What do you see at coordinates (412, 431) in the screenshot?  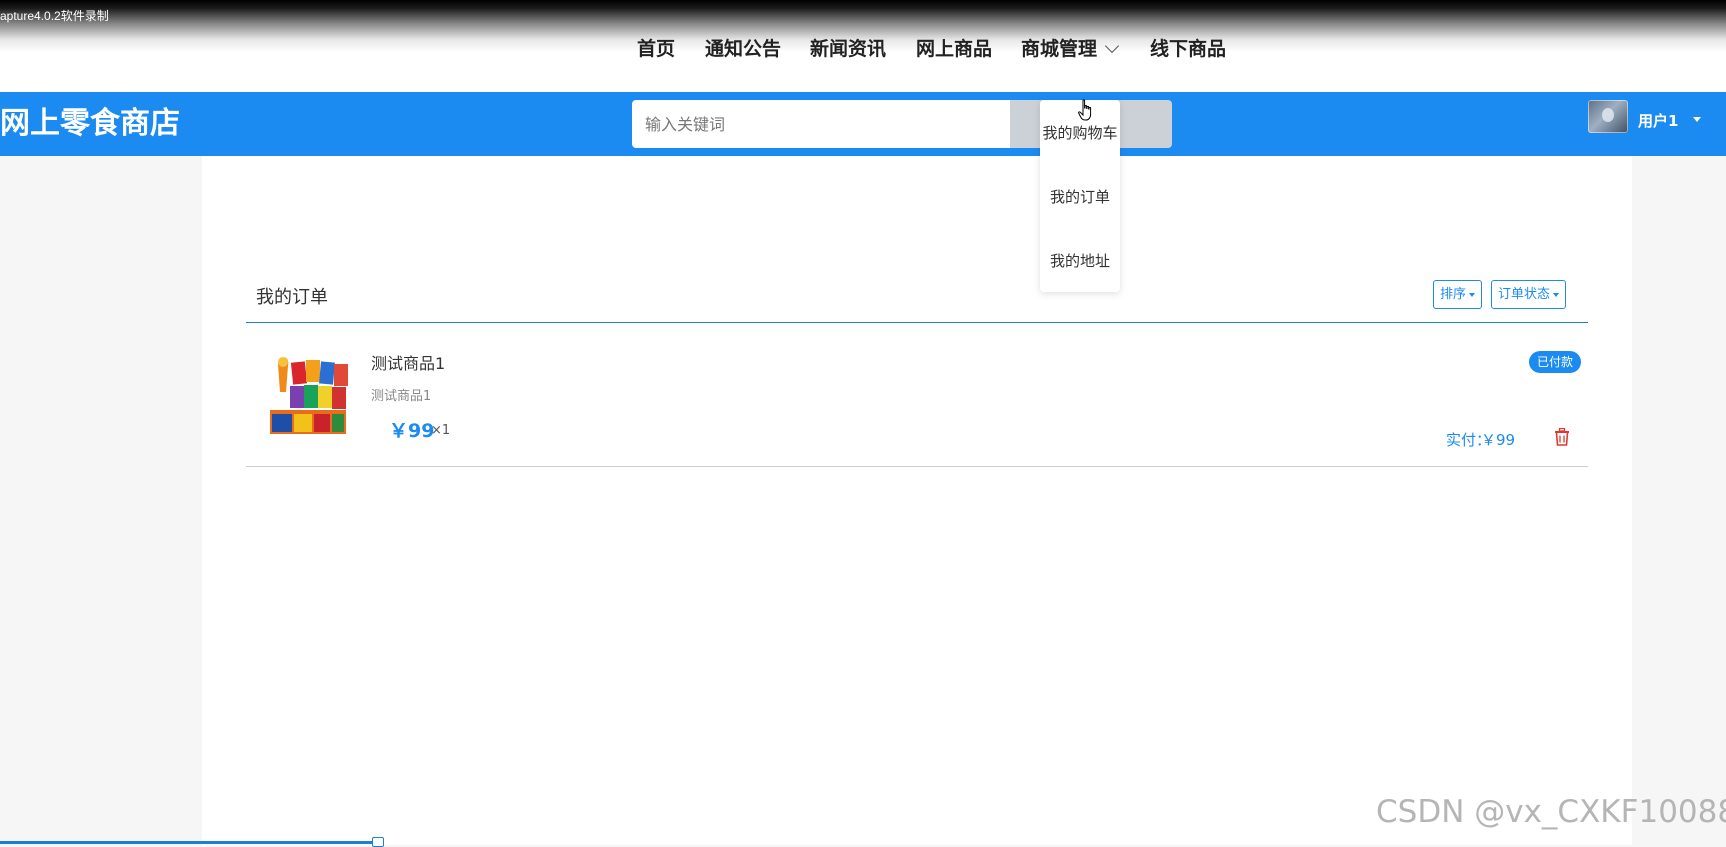 I see `product-price: ￥99` at bounding box center [412, 431].